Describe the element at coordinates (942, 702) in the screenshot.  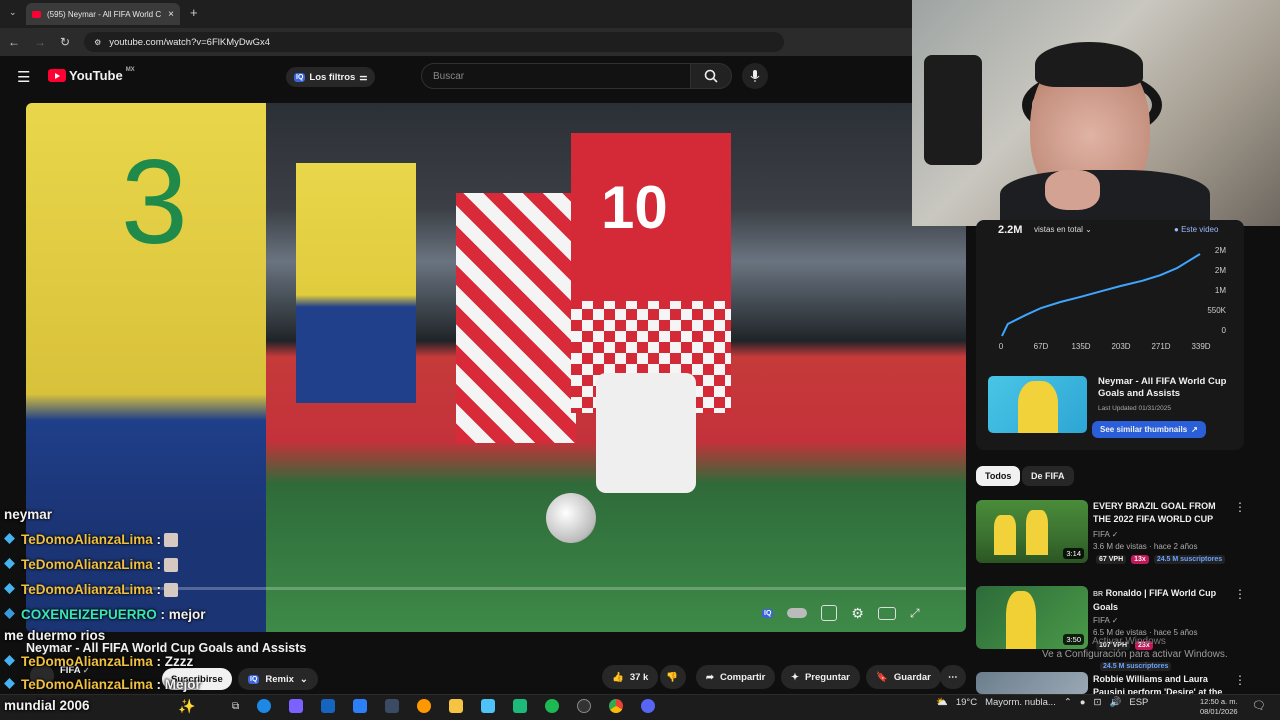
I see `weather-icon: ⛅` at that location.